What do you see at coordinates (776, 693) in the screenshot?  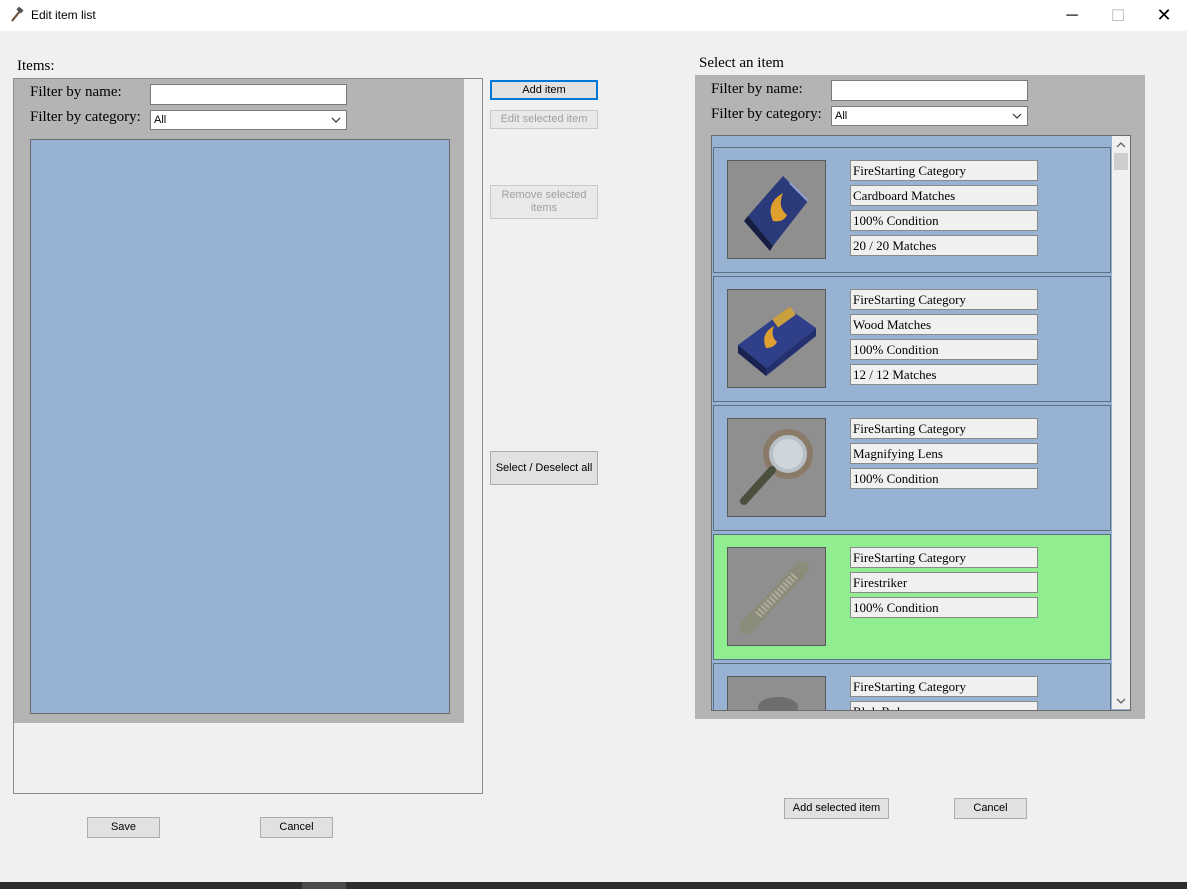 I see `partial-item-icon` at bounding box center [776, 693].